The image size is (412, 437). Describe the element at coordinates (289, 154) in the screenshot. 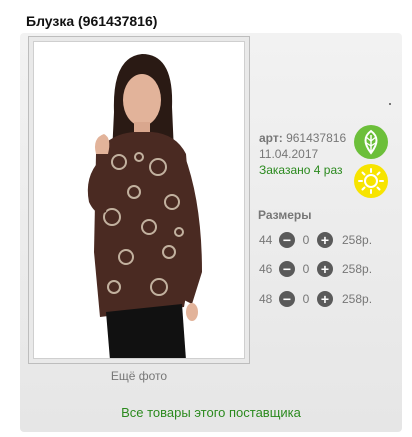

I see `product-date: 11.04.2017` at that location.